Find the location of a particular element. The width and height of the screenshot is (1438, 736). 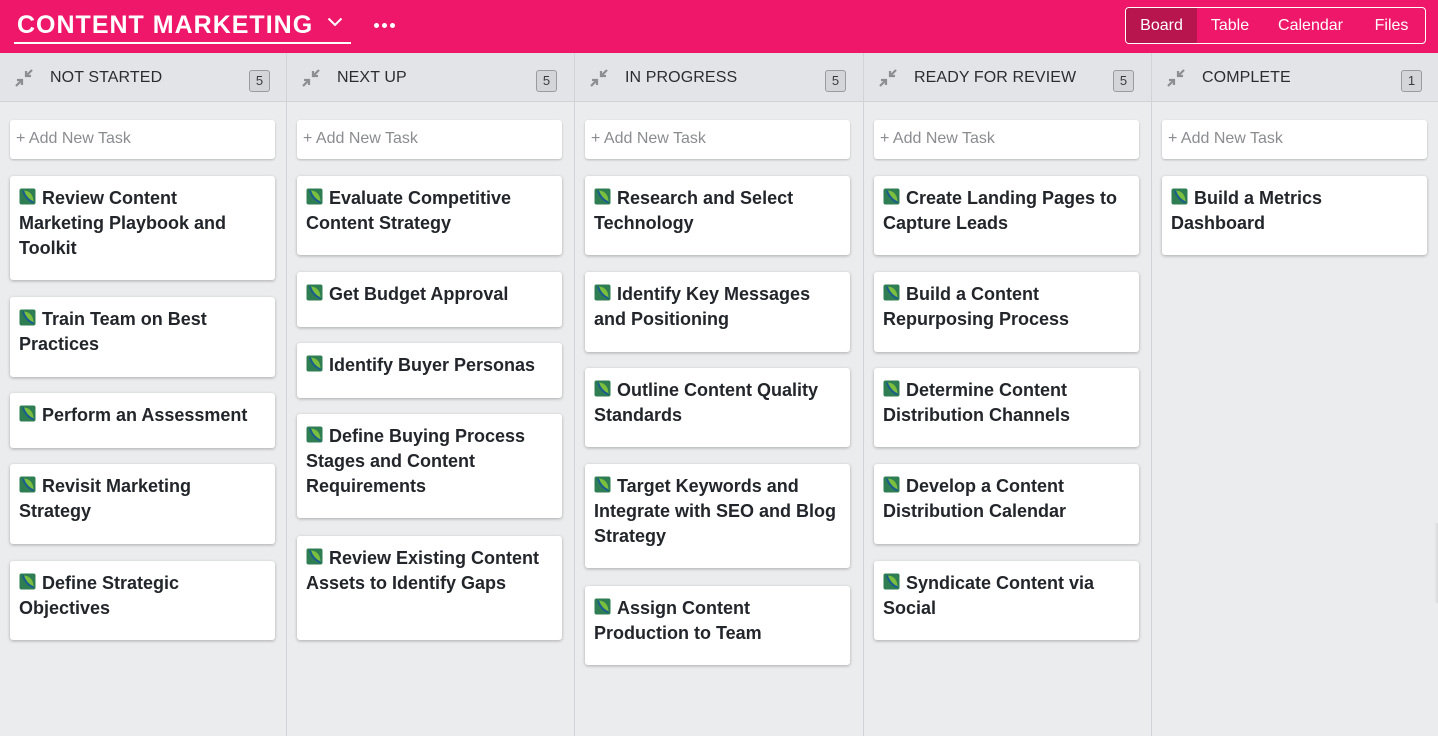

task-card: Research and Select Technology is located at coordinates (717, 215).